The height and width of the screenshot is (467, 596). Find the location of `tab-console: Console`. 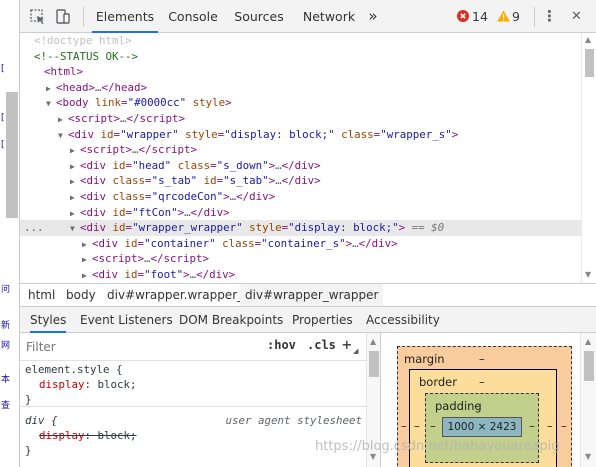

tab-console: Console is located at coordinates (193, 16).